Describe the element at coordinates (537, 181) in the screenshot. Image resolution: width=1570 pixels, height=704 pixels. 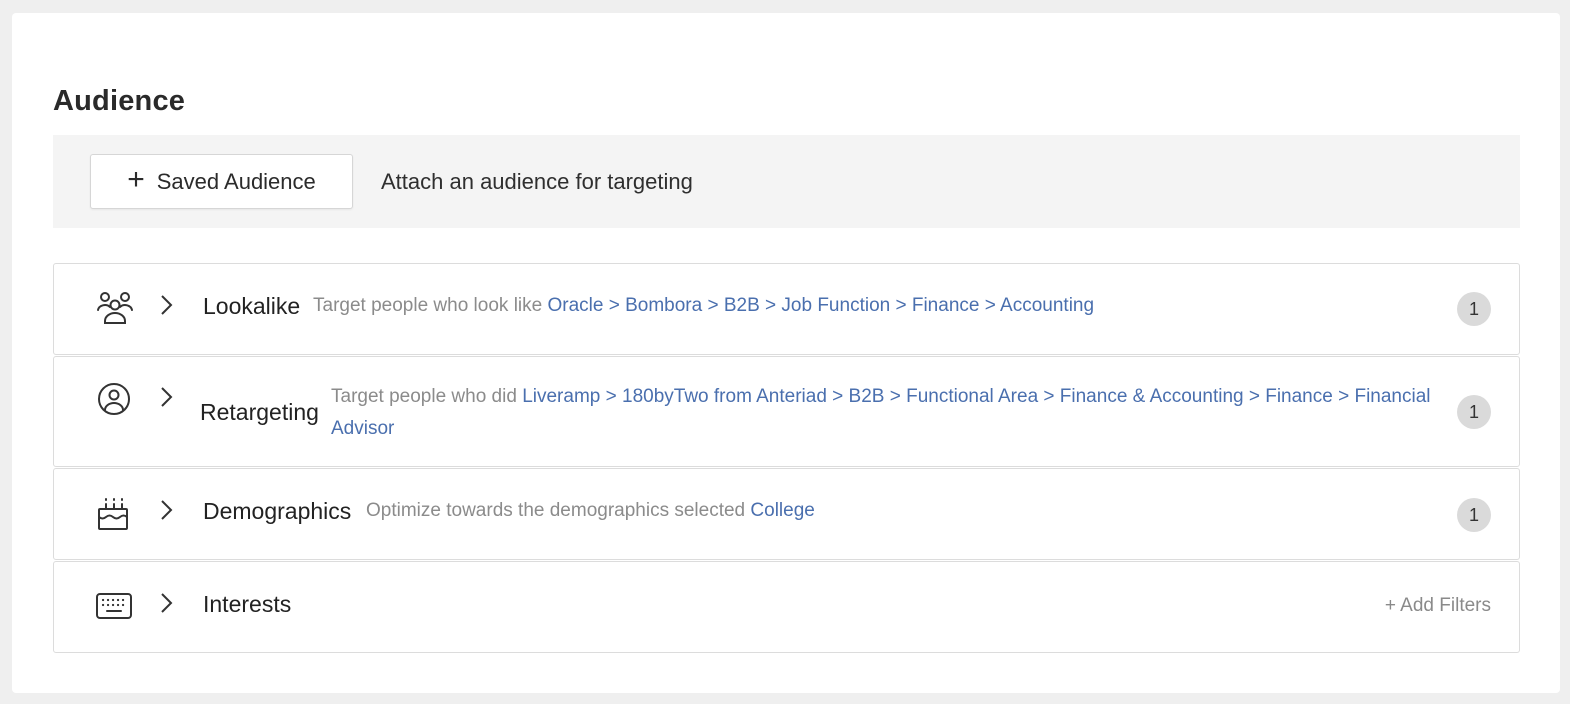
I see `saved-audience-description: Attach an audience for targeting` at that location.